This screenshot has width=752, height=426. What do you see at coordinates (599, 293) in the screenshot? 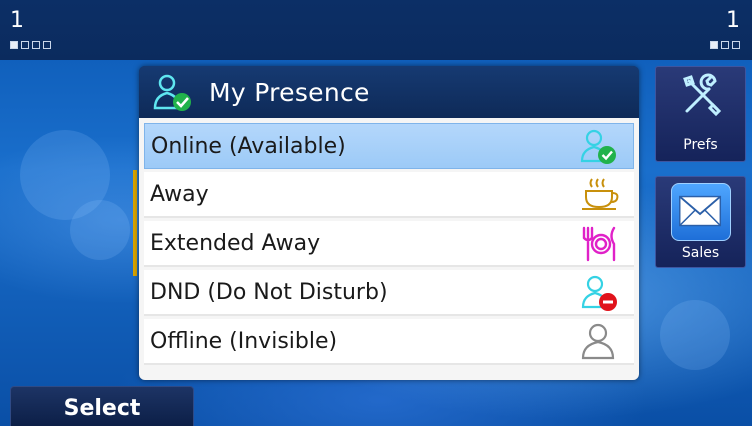
I see `user-dnd-icon` at bounding box center [599, 293].